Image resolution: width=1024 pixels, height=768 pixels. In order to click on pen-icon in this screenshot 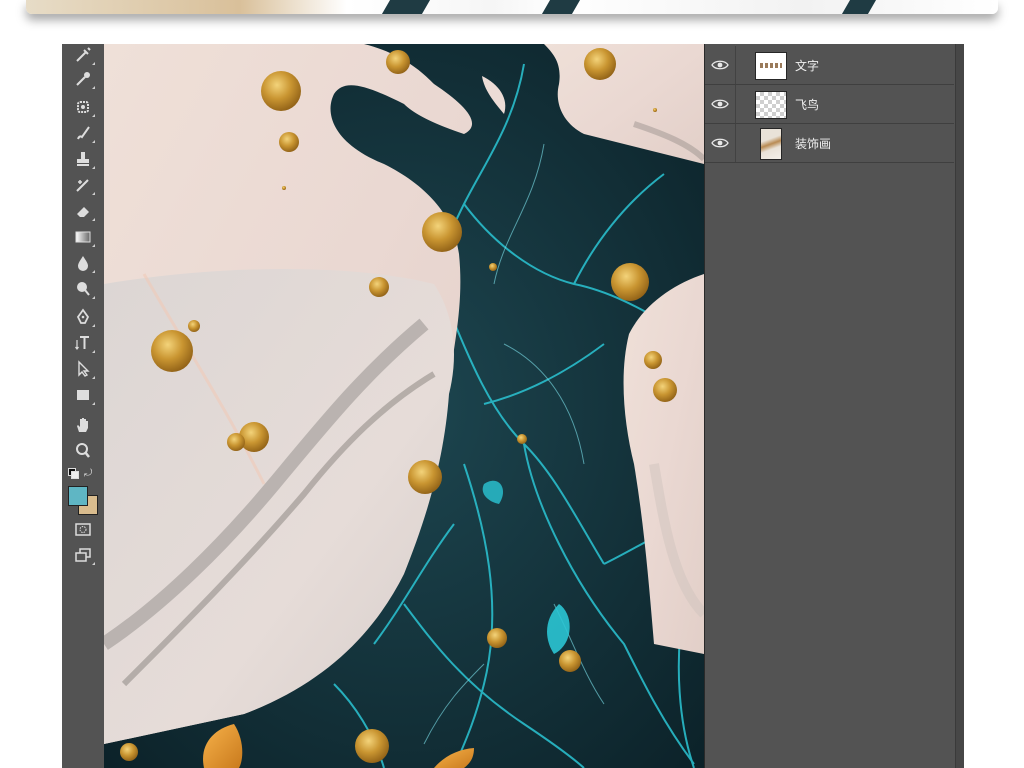, I will do `click(83, 317)`.